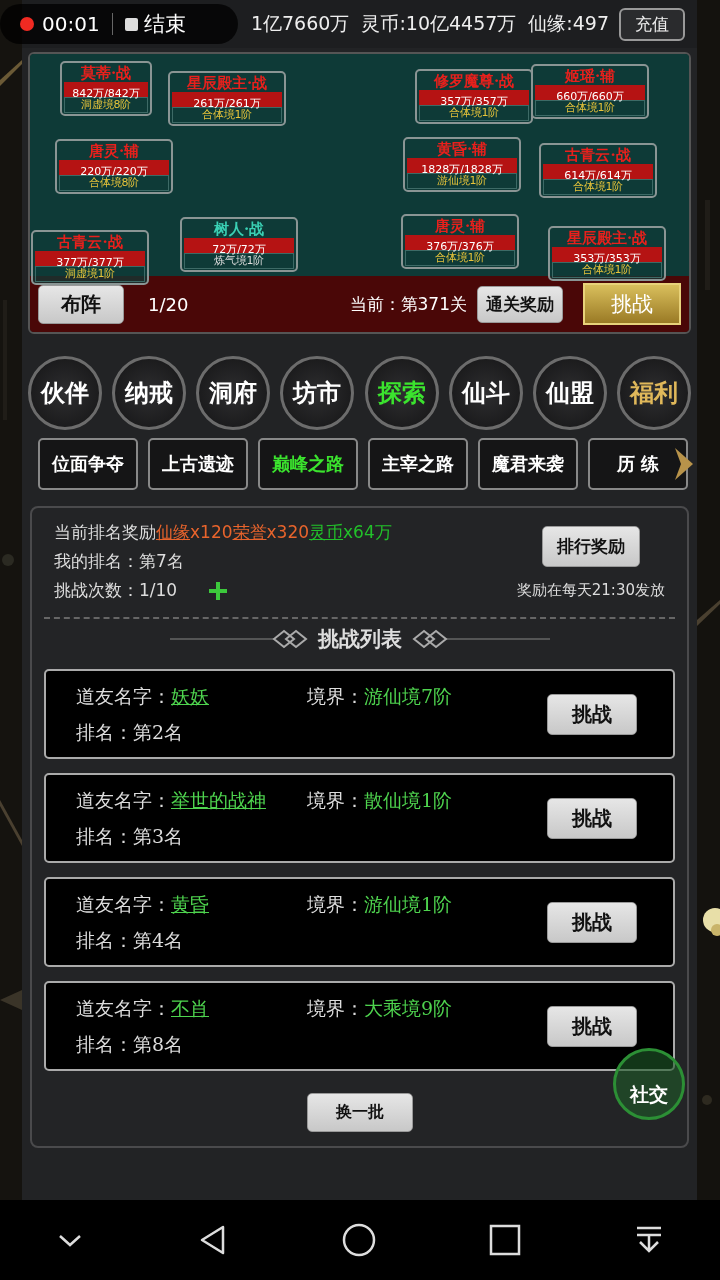  Describe the element at coordinates (439, 23) in the screenshot. I see `spirit-coin-value: 灵币:10亿4457万` at that location.